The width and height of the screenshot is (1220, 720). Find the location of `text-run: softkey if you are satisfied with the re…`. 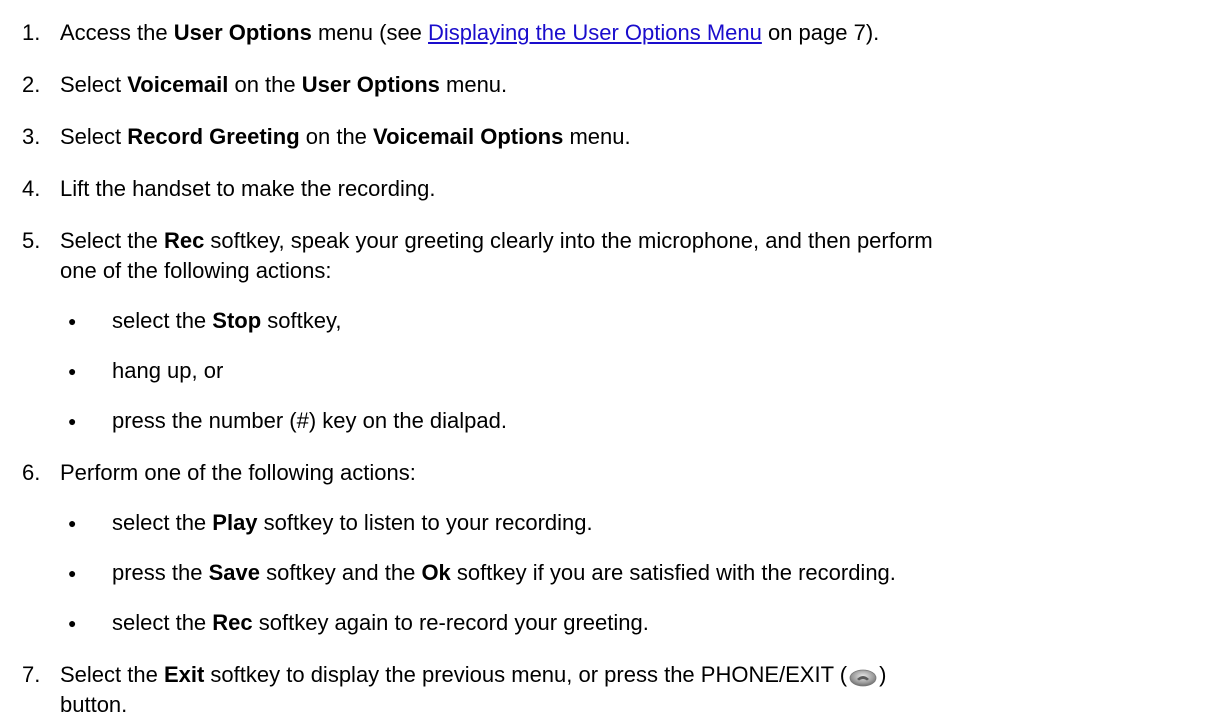

text-run: softkey if you are satisfied with the re… is located at coordinates (673, 572).